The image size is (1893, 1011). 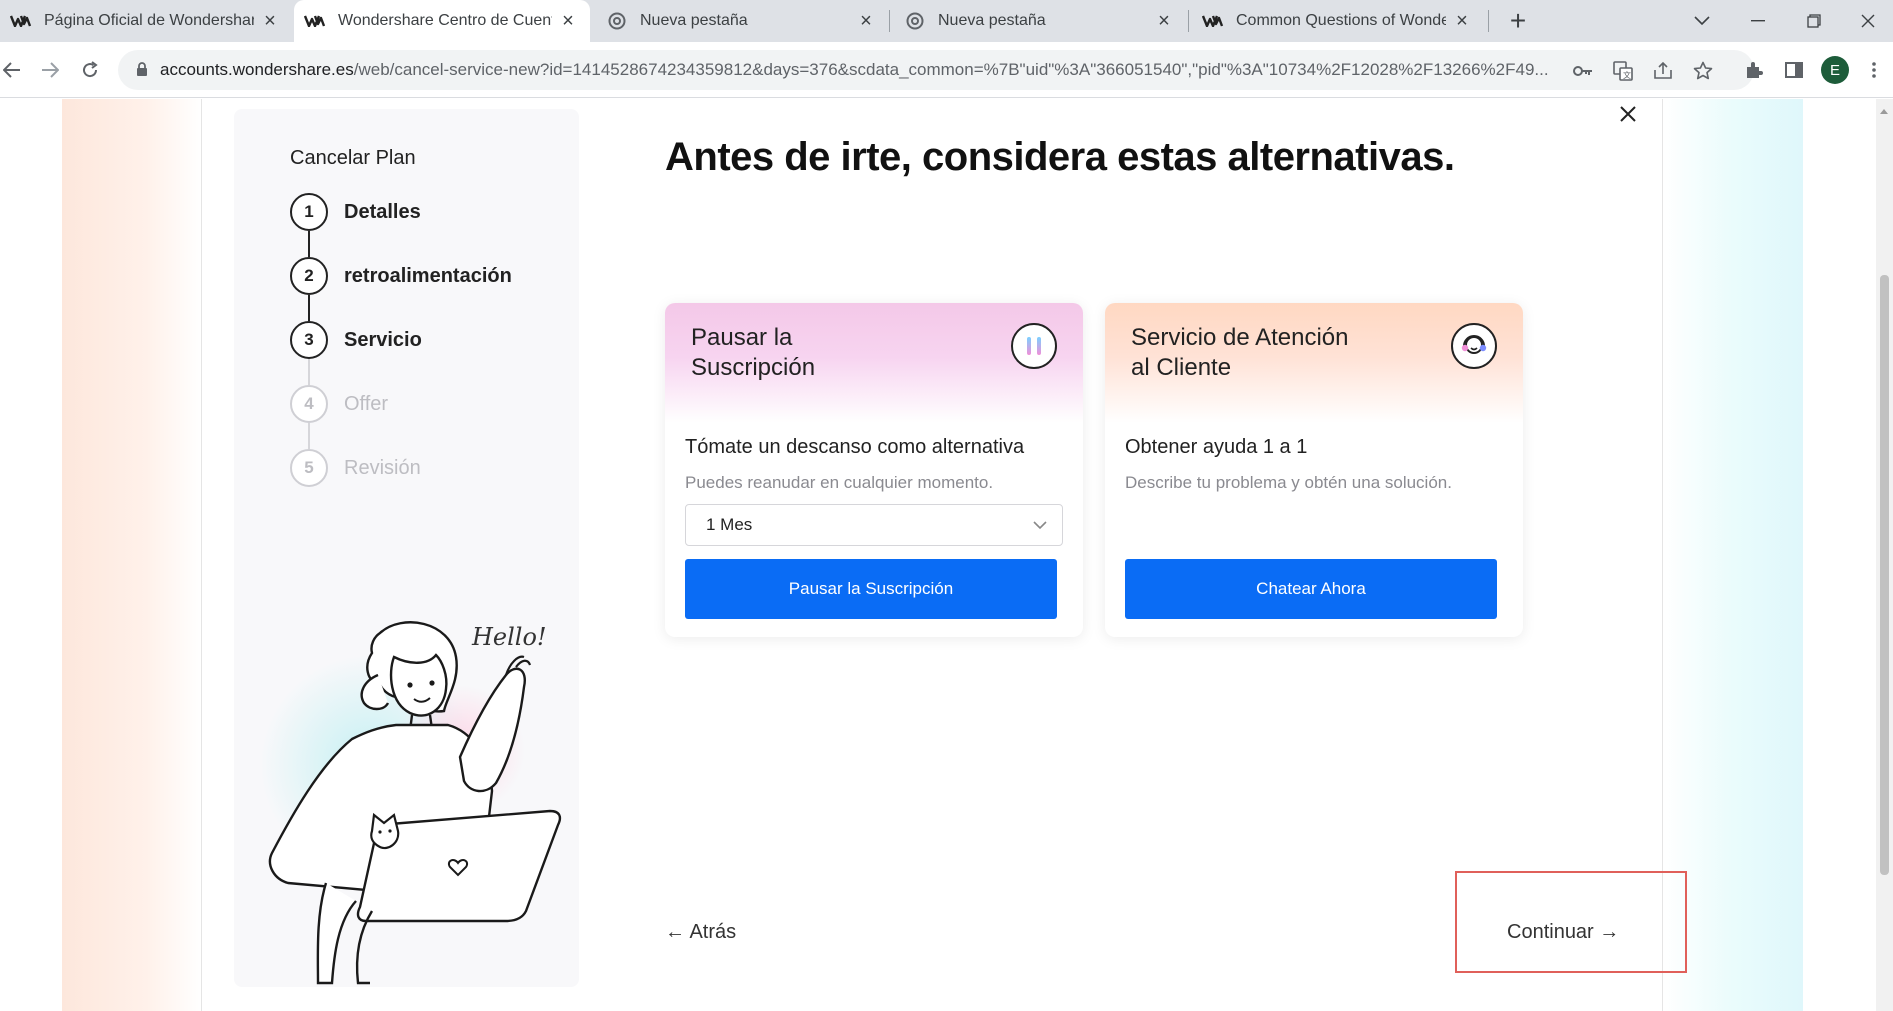 What do you see at coordinates (1884, 108) in the screenshot?
I see `scroll-up-arrow-icon` at bounding box center [1884, 108].